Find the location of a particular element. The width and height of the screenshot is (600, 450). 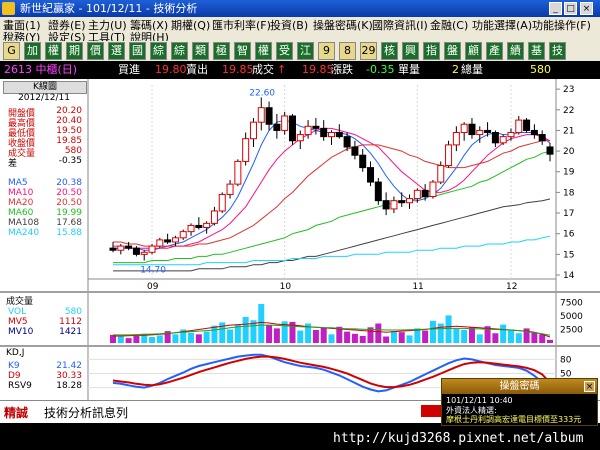

title-bar: 新世紀贏家 - 101/12/11 - 技術分析 _ □ × is located at coordinates (300, 8).